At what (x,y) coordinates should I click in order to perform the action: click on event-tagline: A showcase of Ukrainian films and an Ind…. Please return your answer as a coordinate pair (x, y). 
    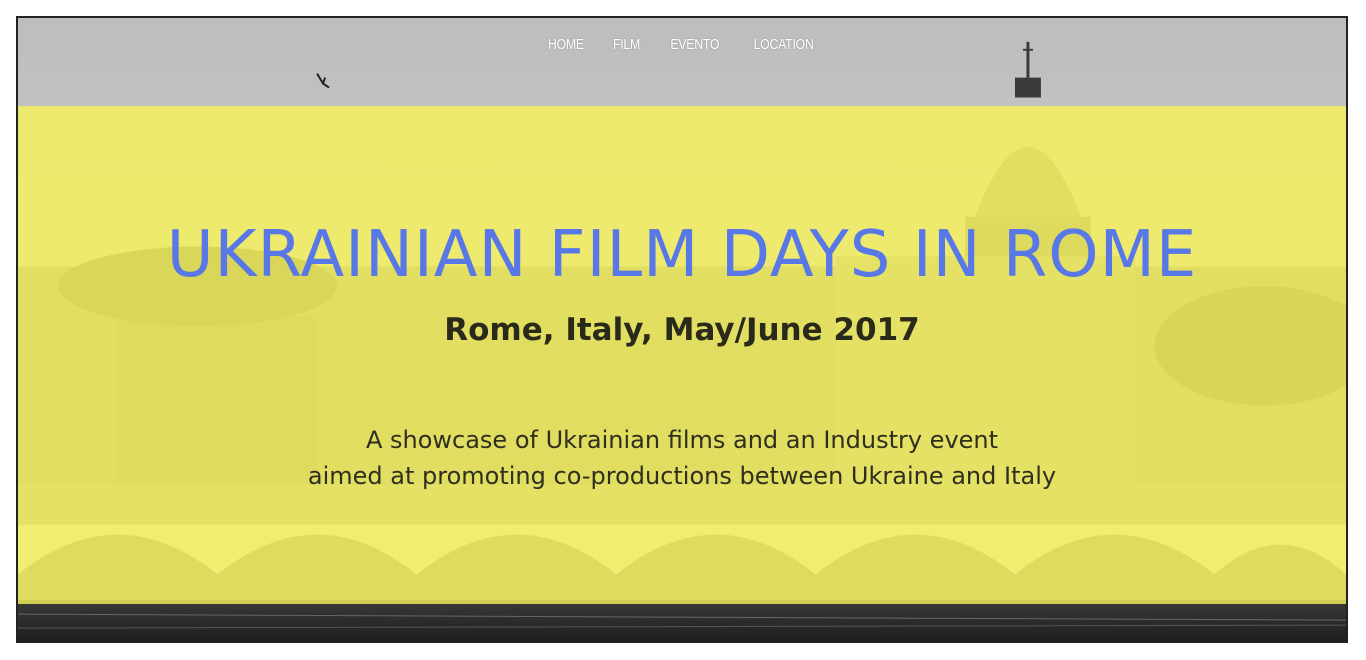
    Looking at the image, I should click on (682, 458).